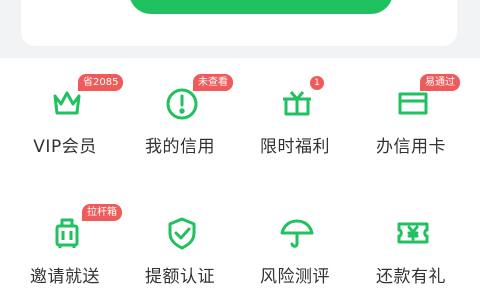 This screenshot has height=300, width=480. Describe the element at coordinates (182, 233) in the screenshot. I see `shield-check-icon` at that location.